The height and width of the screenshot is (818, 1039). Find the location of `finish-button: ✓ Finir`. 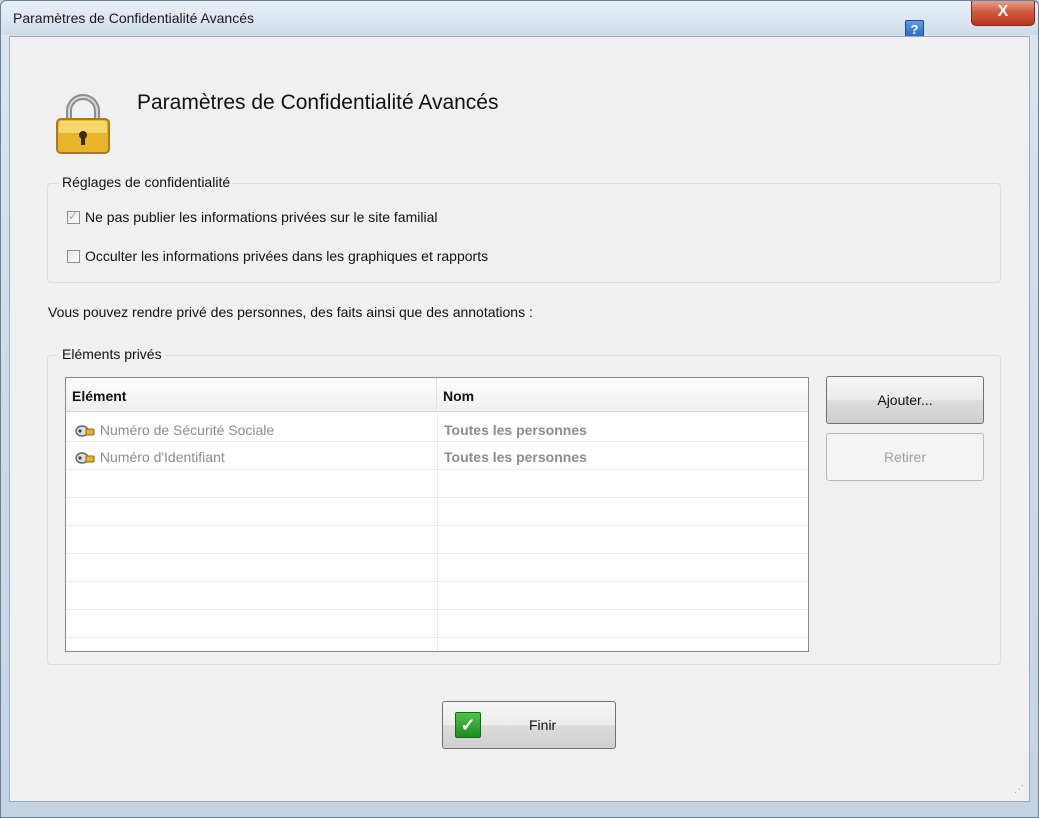

finish-button: ✓ Finir is located at coordinates (529, 725).